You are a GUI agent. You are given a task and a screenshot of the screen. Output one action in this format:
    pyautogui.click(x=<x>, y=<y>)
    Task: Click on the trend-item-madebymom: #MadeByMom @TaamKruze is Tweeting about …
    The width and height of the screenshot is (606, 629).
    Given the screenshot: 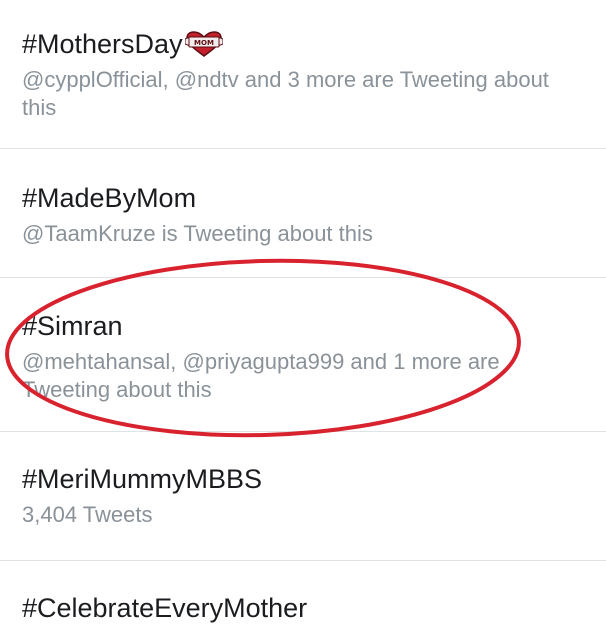 What is the action you would take?
    pyautogui.click(x=303, y=215)
    